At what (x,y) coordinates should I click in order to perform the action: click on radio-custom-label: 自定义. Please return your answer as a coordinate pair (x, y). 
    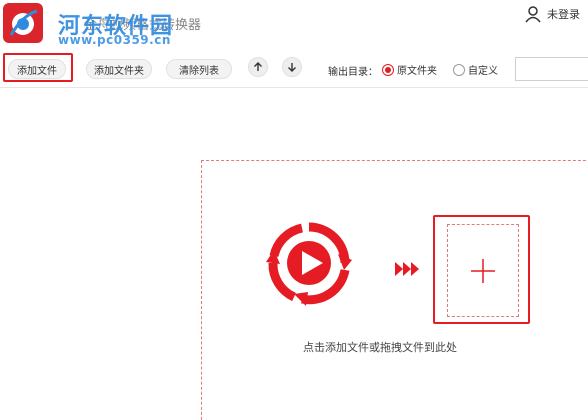
    Looking at the image, I should click on (483, 71).